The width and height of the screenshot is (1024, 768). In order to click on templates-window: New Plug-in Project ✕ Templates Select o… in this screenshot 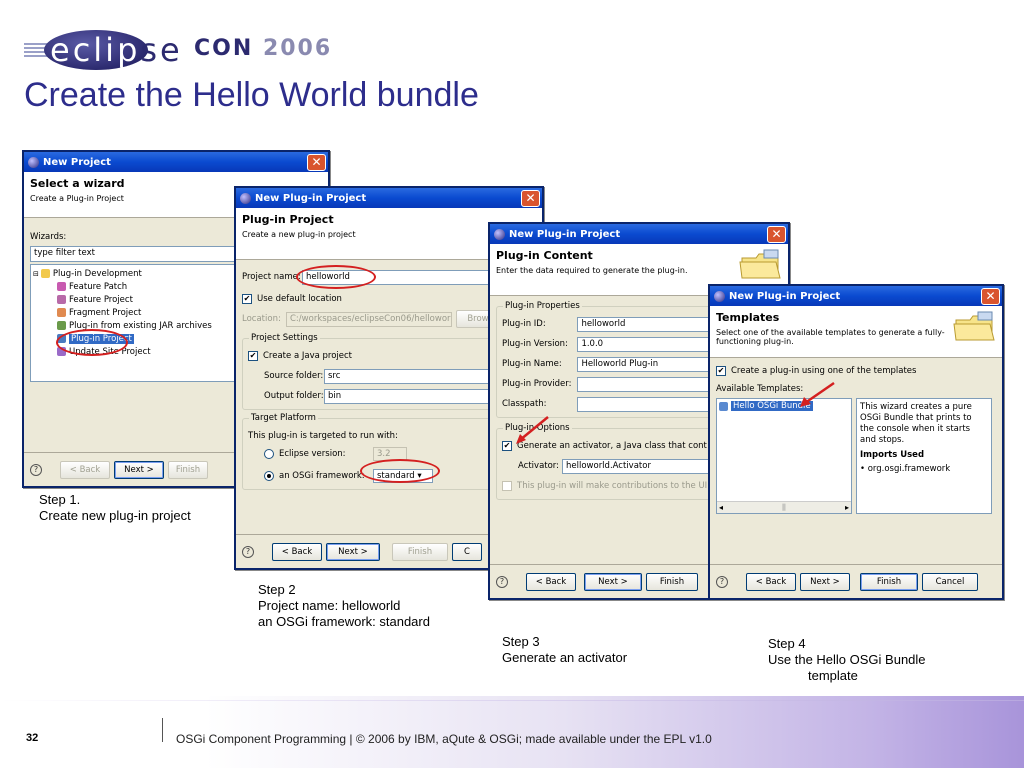, I will do `click(856, 442)`.